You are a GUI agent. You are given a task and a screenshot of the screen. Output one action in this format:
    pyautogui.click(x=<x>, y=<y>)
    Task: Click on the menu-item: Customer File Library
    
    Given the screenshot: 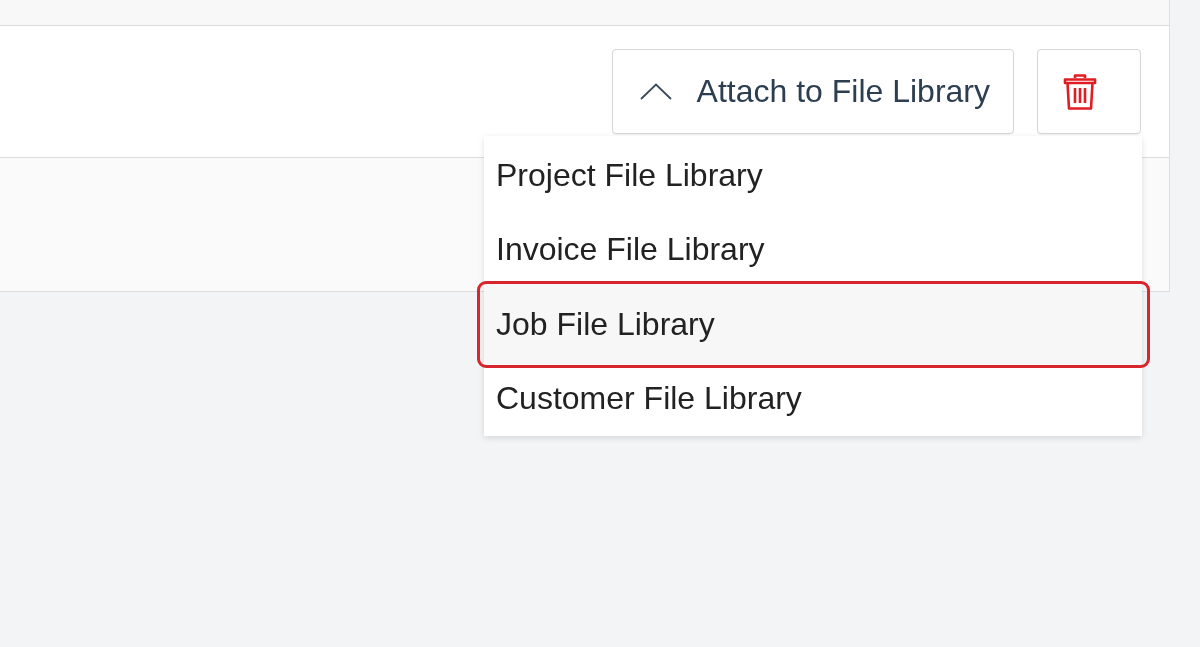 What is the action you would take?
    pyautogui.click(x=813, y=401)
    